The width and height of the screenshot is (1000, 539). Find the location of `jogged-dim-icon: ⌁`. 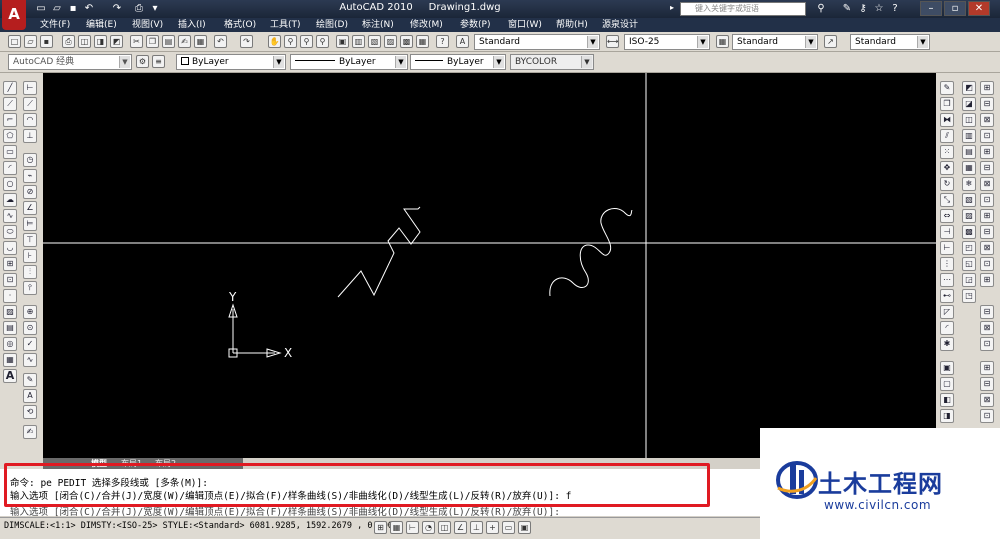

jogged-dim-icon: ⌁ is located at coordinates (30, 176).